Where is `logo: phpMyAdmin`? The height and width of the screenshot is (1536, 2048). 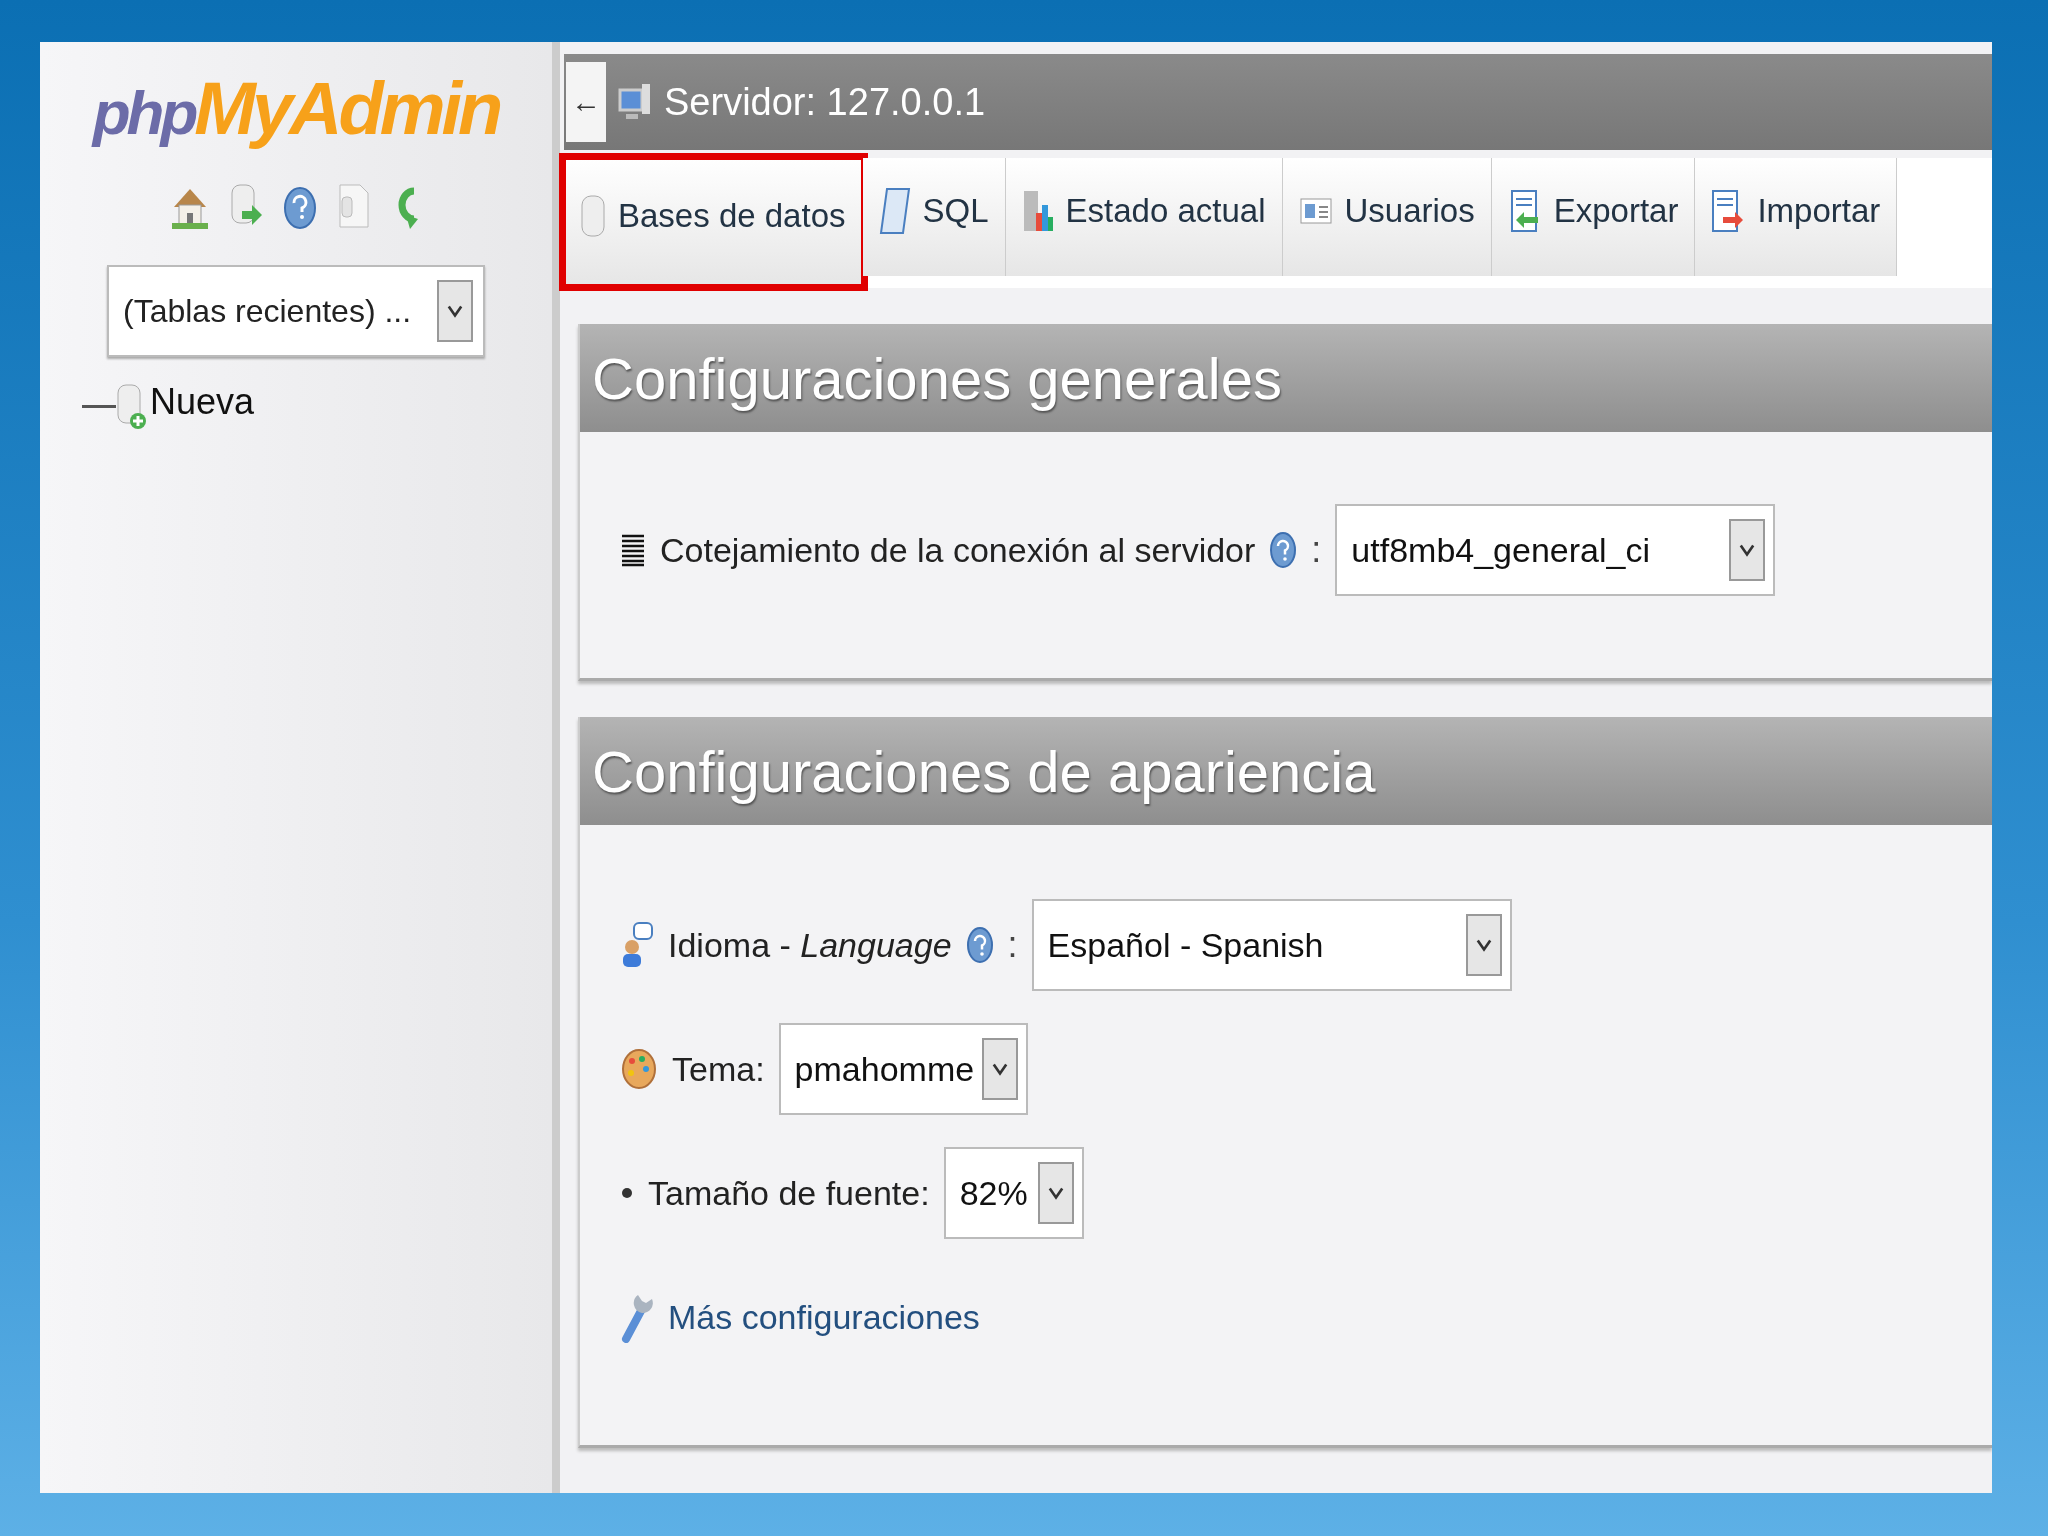
logo: phpMyAdmin is located at coordinates (296, 108).